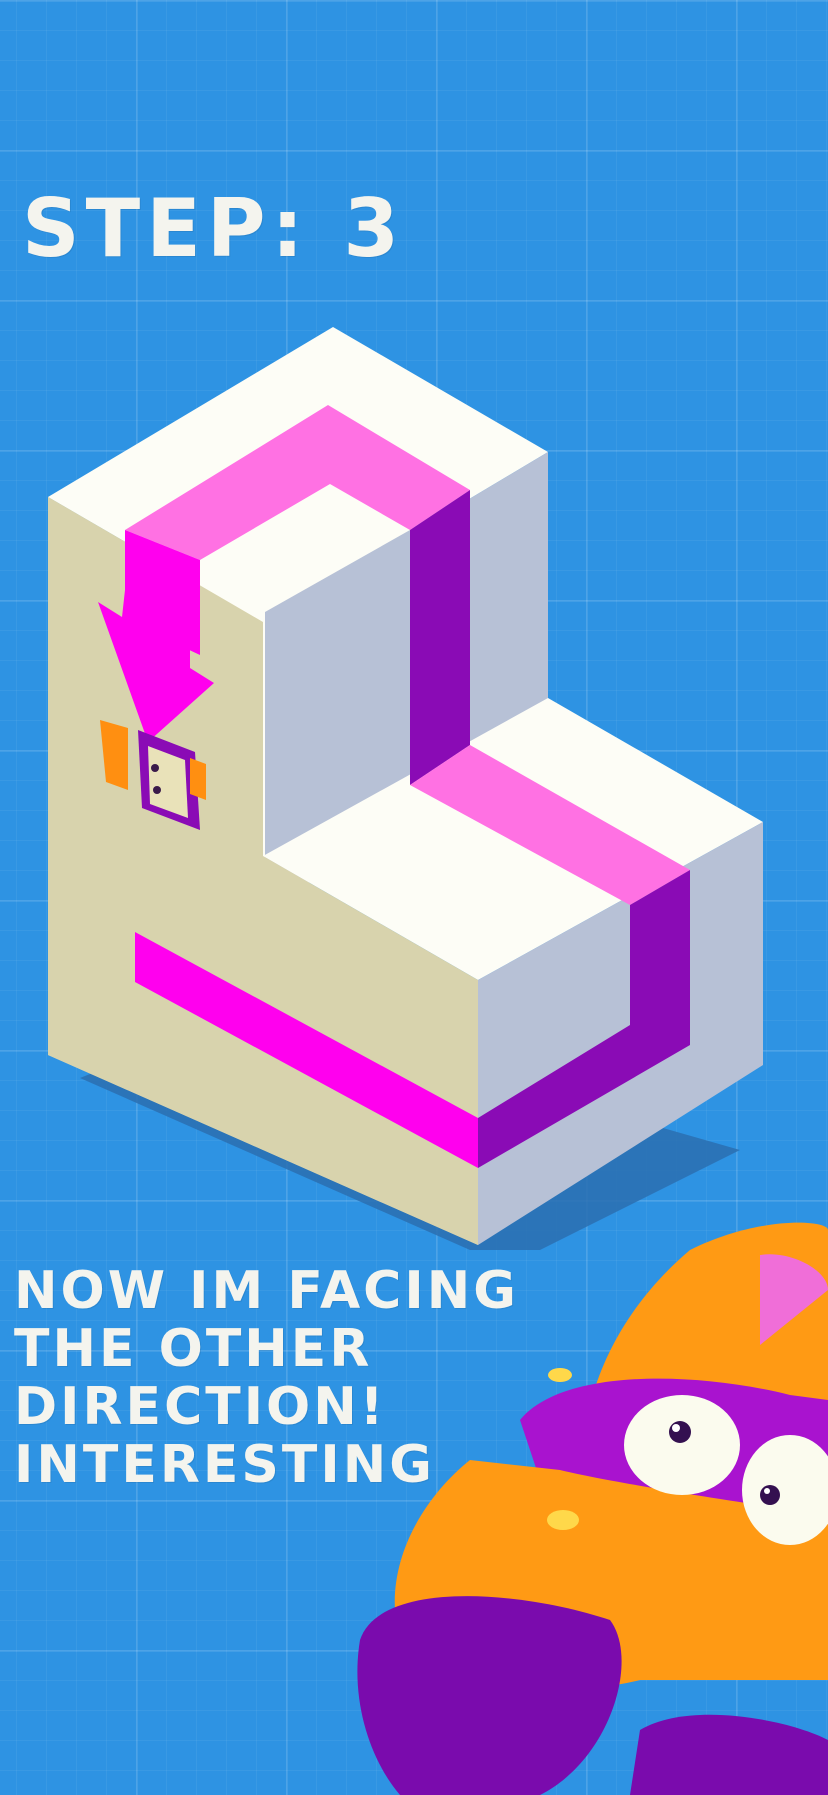 Image resolution: width=828 pixels, height=1795 pixels. I want to click on dialogue-line: NOW IM FACING, so click(266, 1291).